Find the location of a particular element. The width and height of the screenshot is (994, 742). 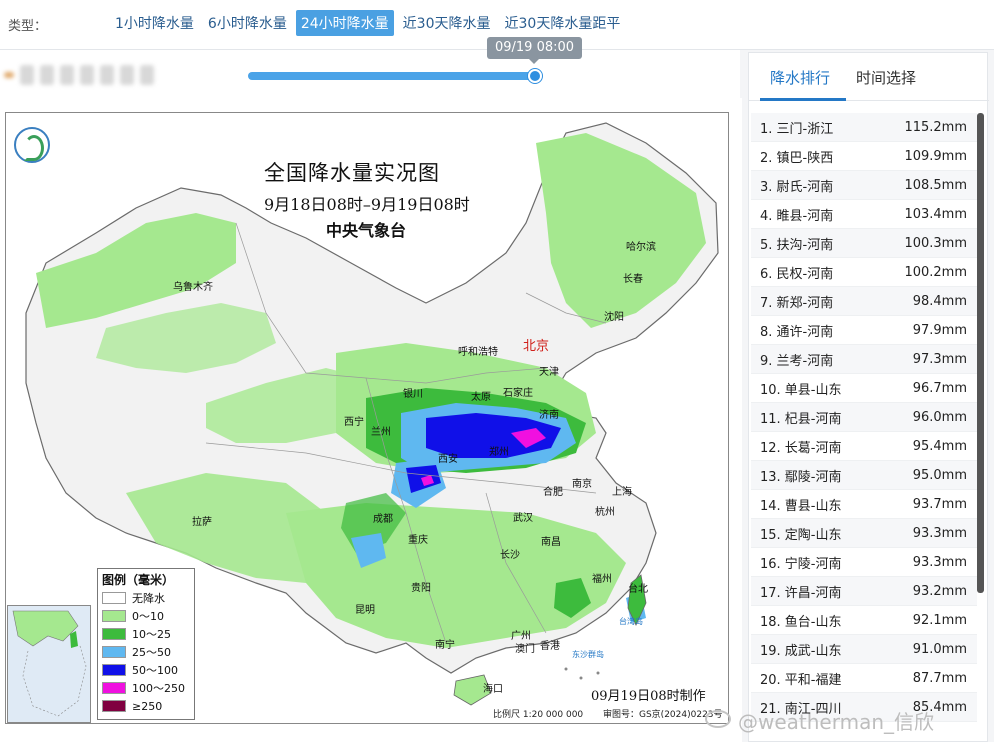

city-label: 南宁 is located at coordinates (445, 645).